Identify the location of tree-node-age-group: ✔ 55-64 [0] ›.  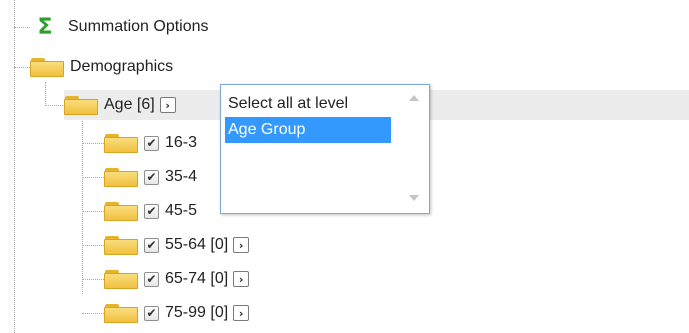
(177, 245).